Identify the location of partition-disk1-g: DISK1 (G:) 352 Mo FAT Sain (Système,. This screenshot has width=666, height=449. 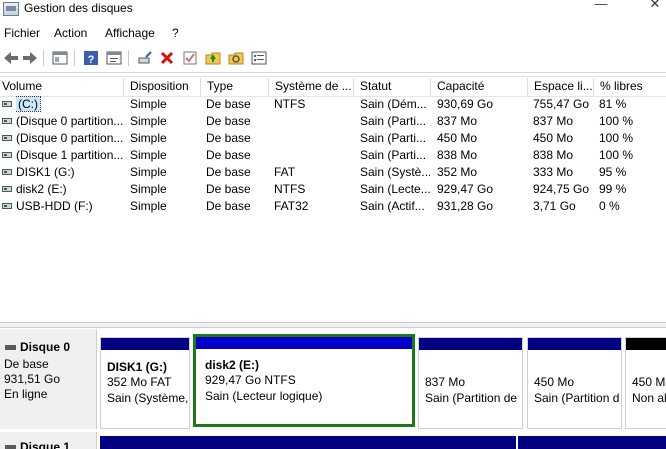
(145, 383).